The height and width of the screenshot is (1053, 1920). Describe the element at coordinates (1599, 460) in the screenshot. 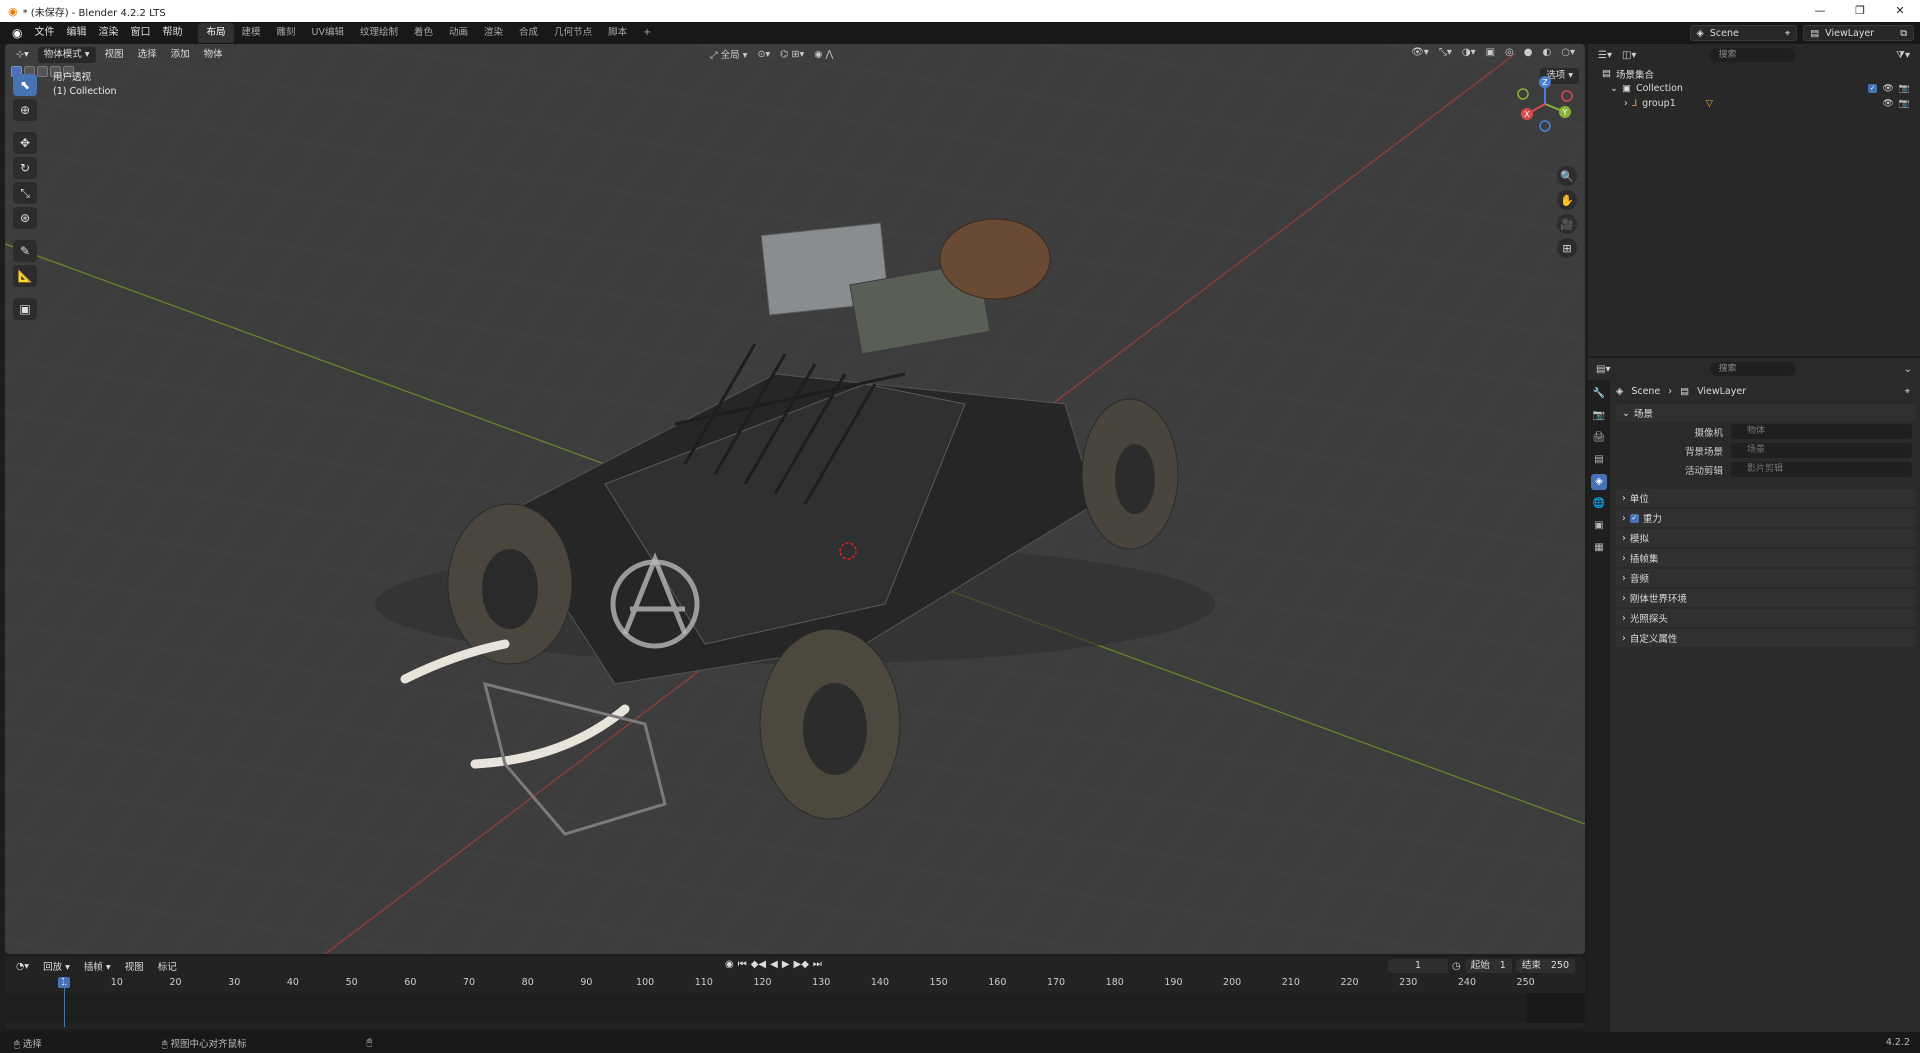

I see `view-layer-tab-icon: ▤` at that location.